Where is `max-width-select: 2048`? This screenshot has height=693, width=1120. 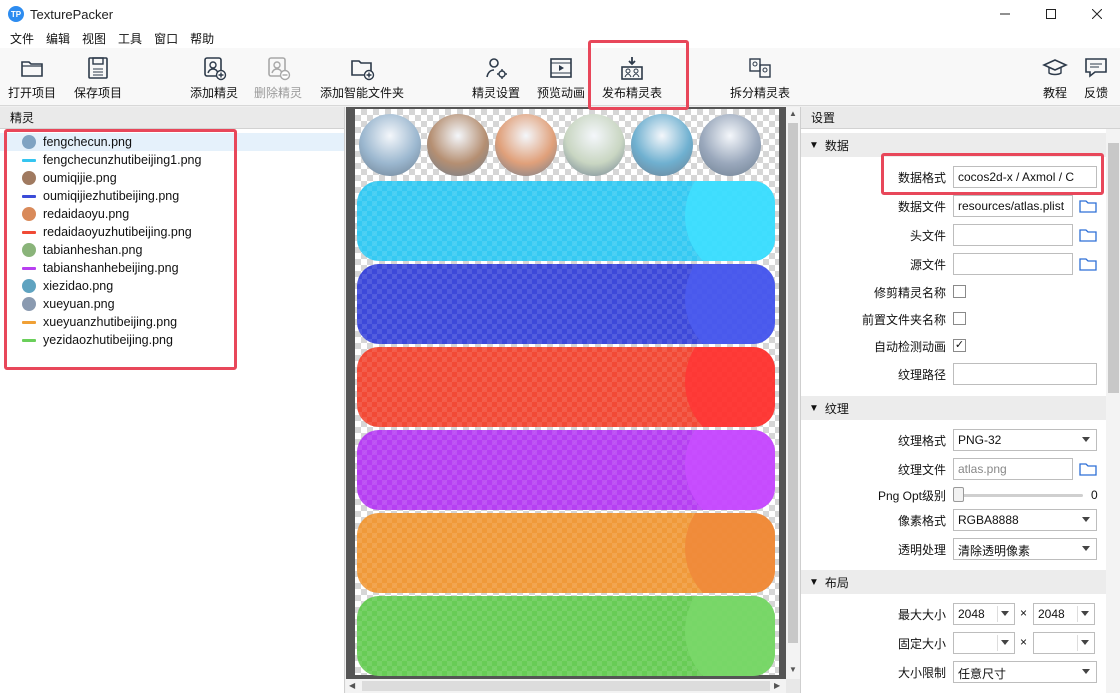
max-width-select: 2048 is located at coordinates (984, 614).